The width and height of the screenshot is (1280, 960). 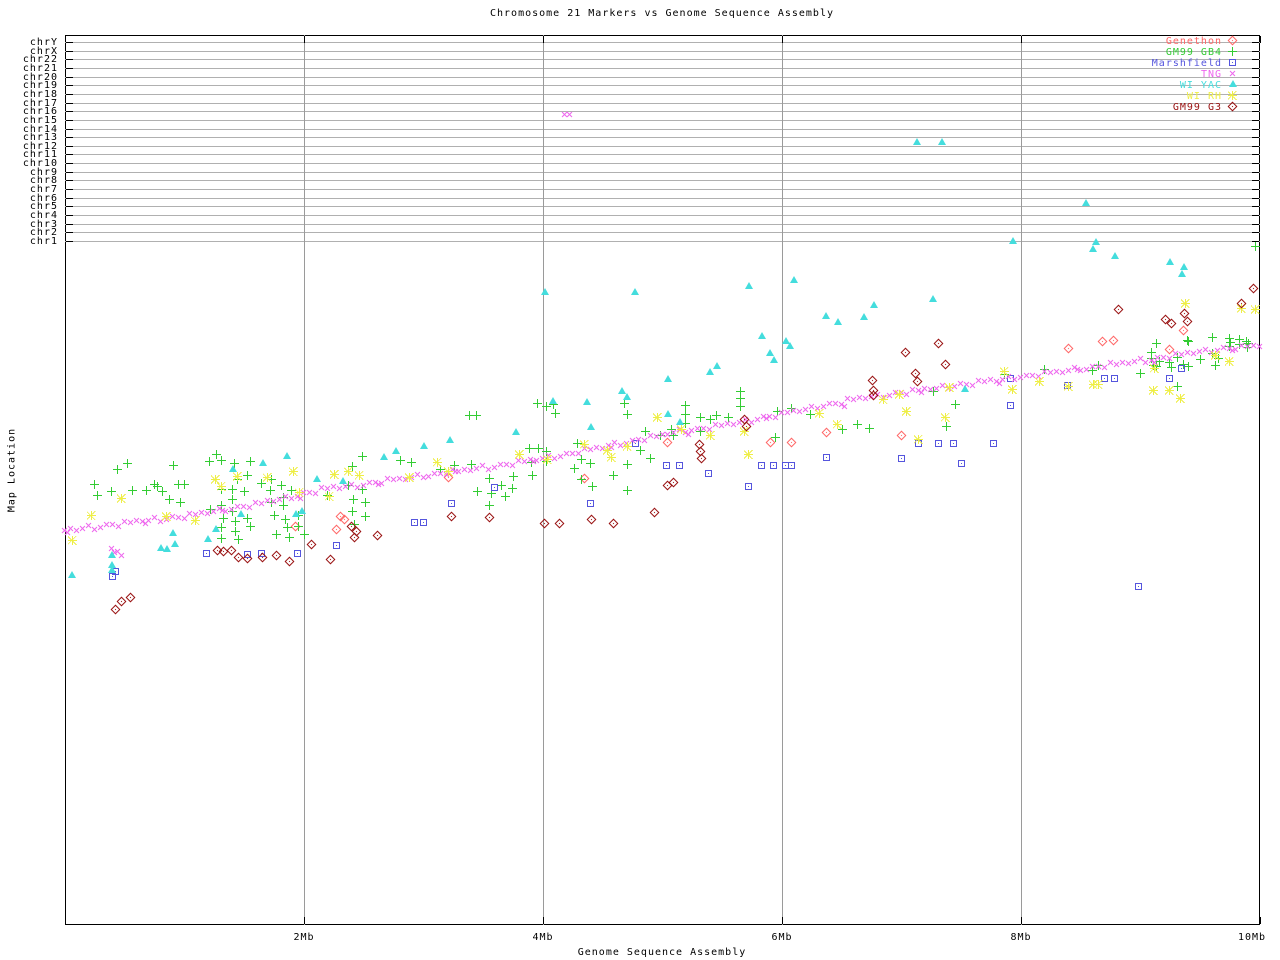 I want to click on x-tick-label: 4Mb, so click(x=543, y=937).